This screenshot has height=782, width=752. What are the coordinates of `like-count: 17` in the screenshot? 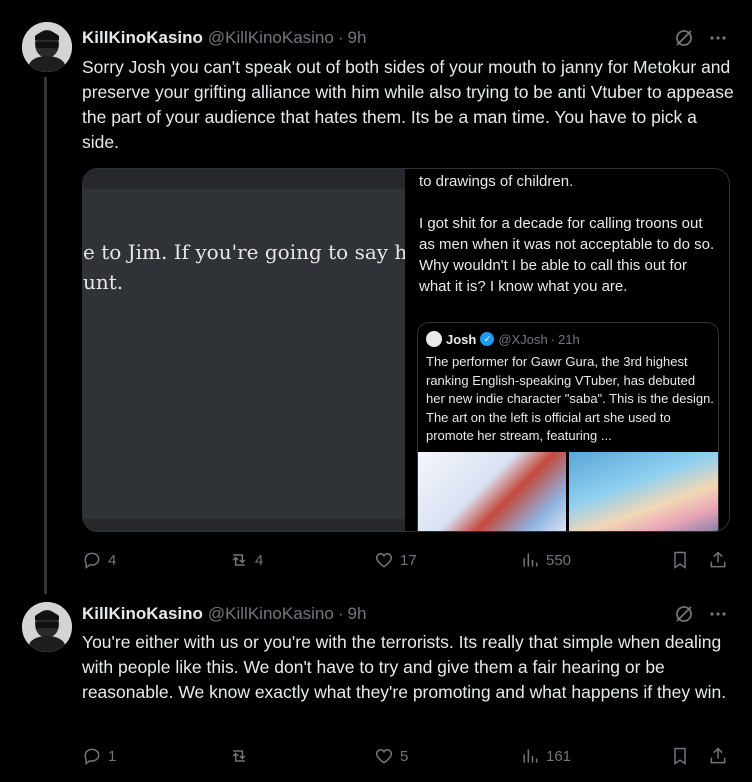 It's located at (408, 560).